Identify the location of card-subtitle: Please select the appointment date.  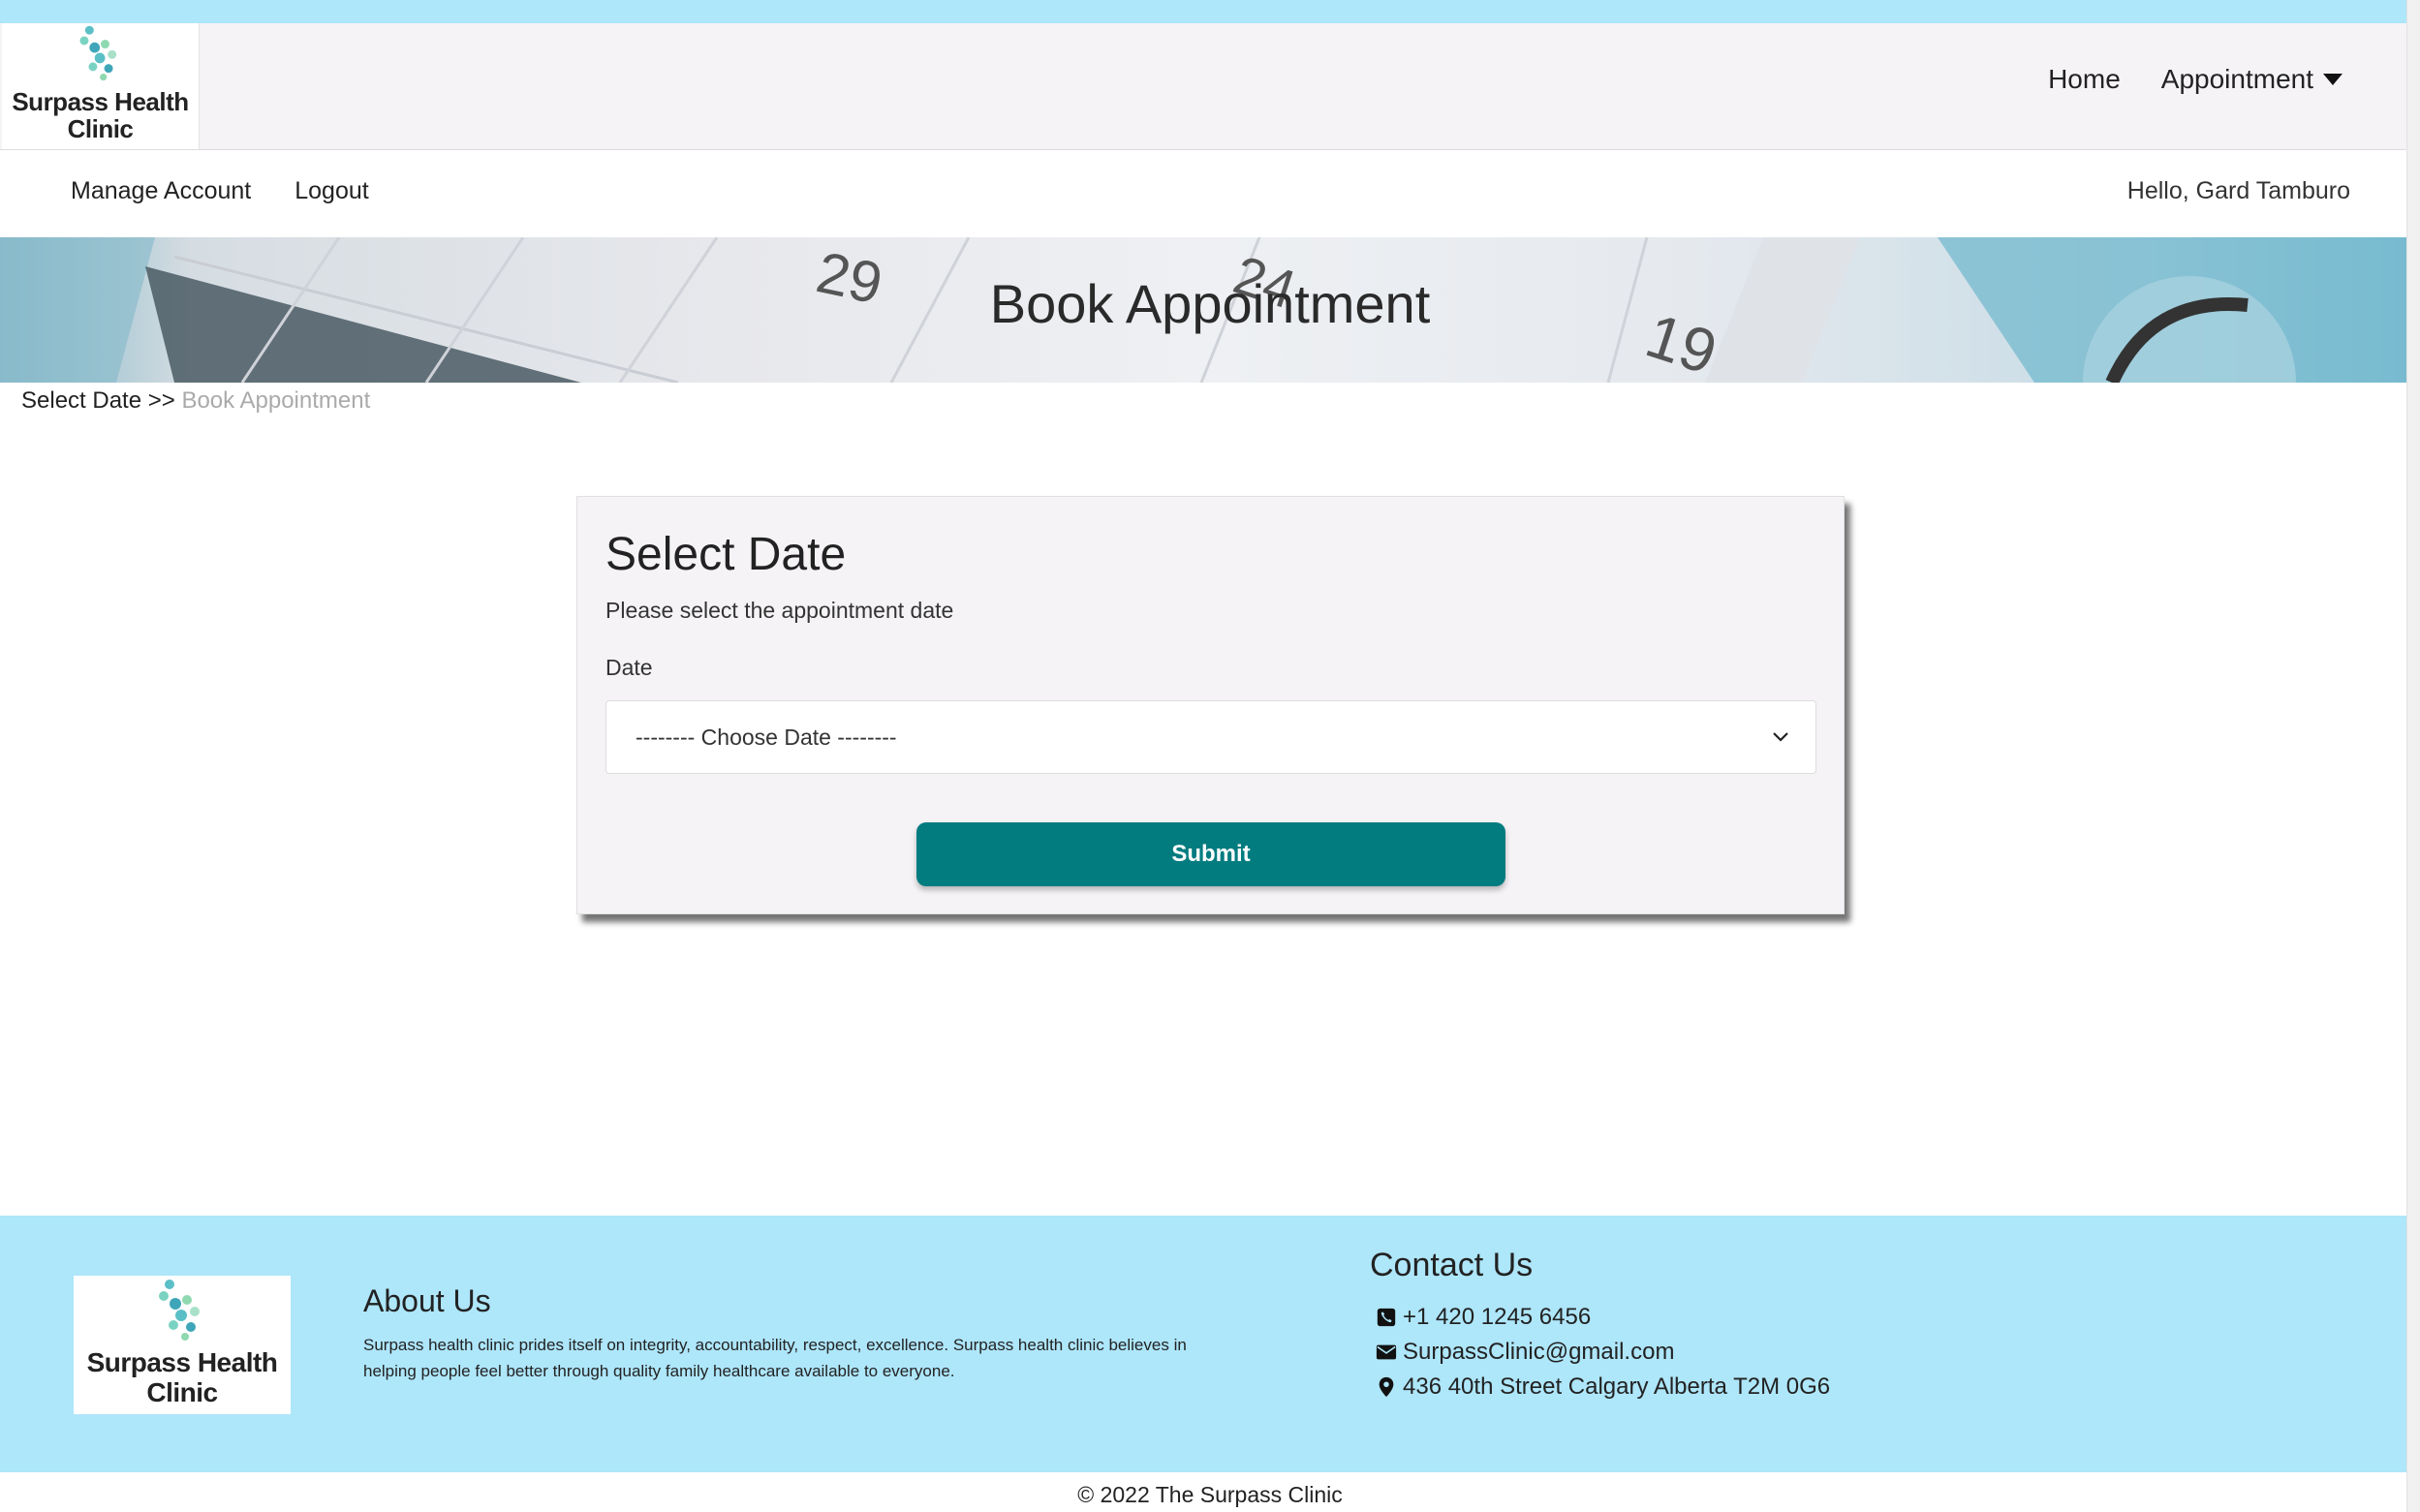
(779, 611).